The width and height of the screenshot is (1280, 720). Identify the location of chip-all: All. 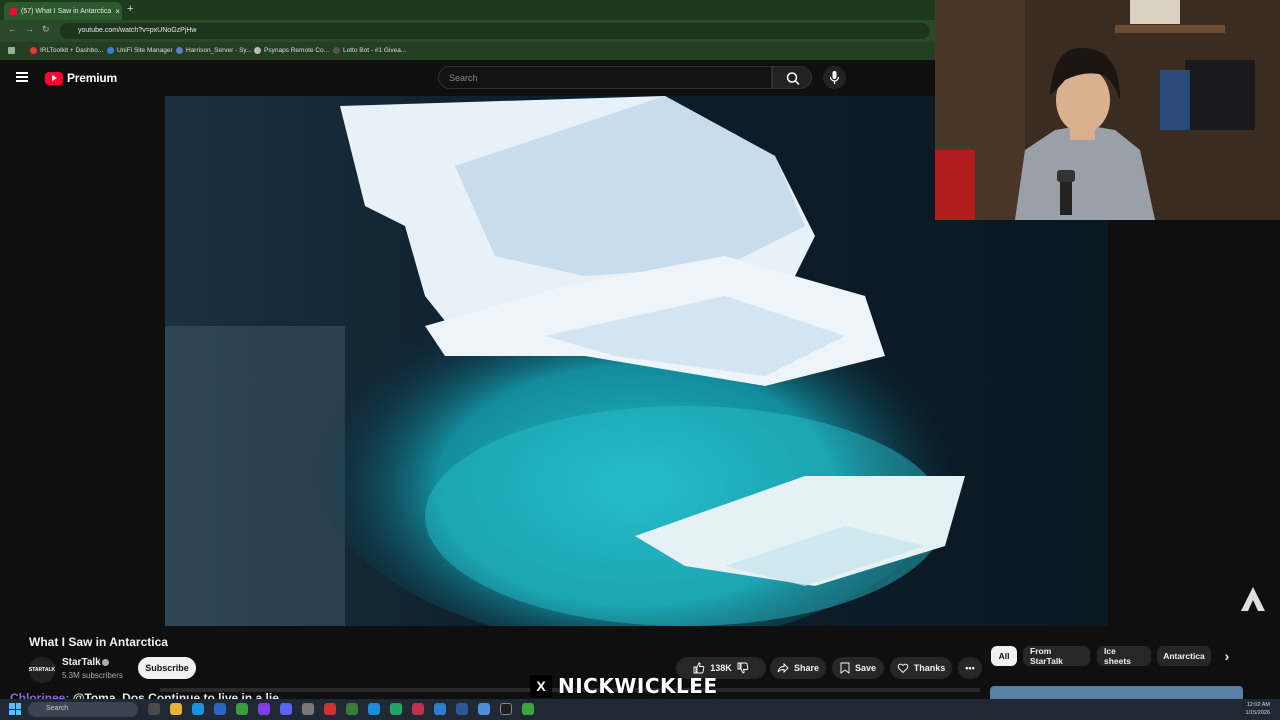
(1004, 656).